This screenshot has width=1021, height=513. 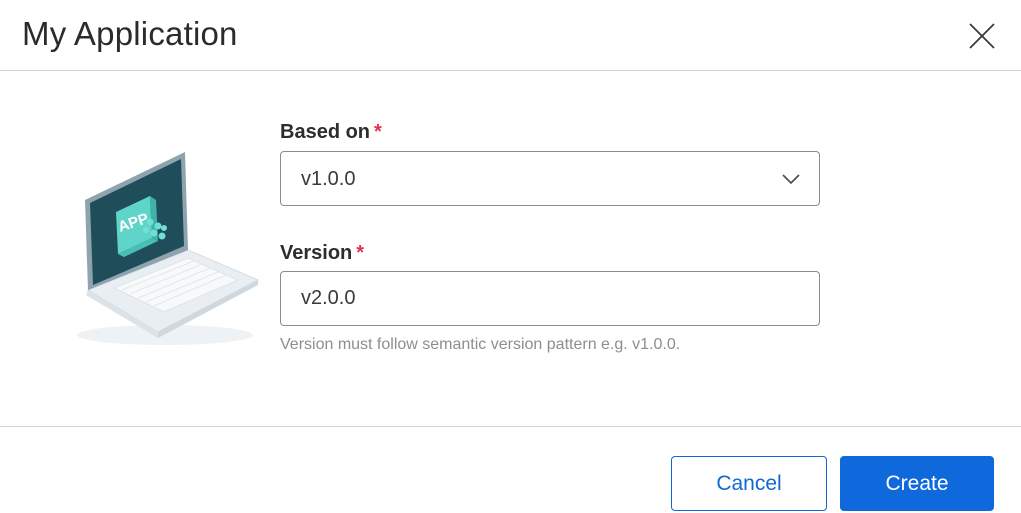 What do you see at coordinates (510, 426) in the screenshot?
I see `footer-divider` at bounding box center [510, 426].